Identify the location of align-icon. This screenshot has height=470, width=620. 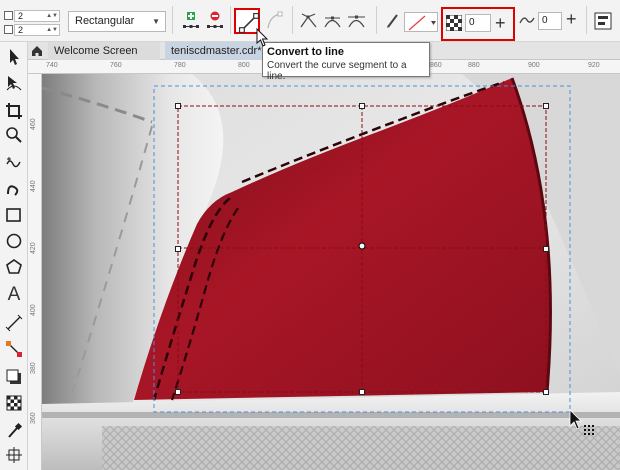
(603, 21).